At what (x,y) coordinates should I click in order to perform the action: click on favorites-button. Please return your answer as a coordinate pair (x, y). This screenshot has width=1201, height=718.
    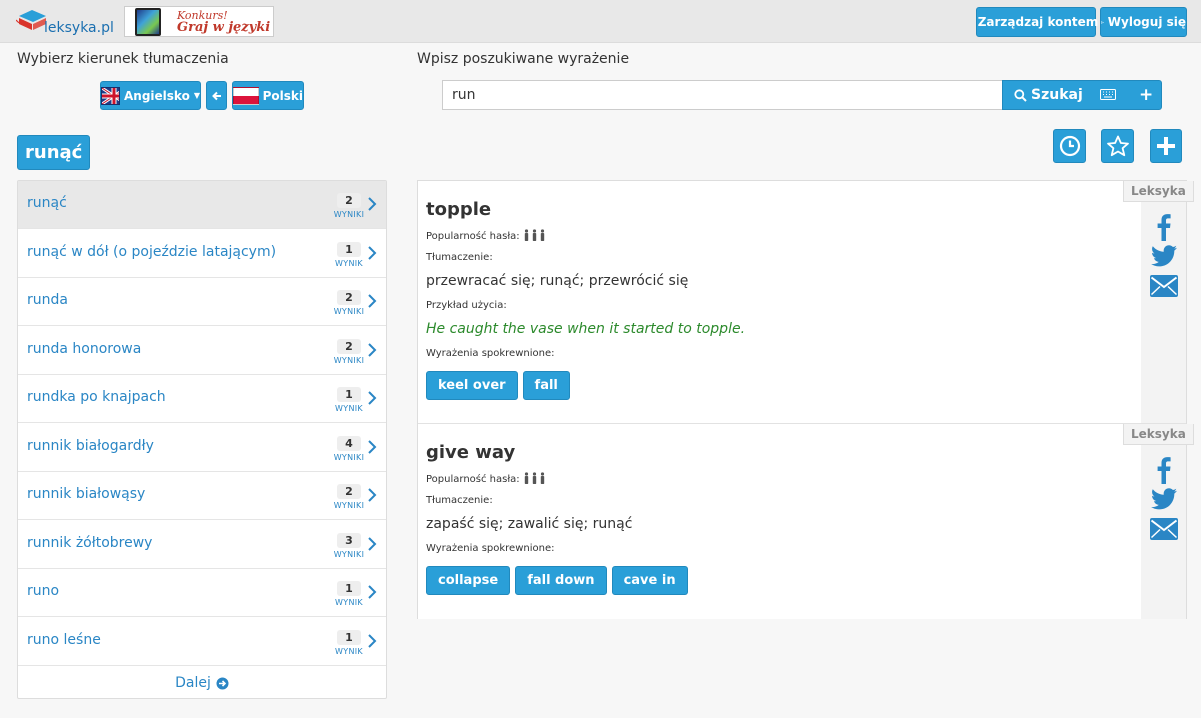
    Looking at the image, I should click on (1117, 146).